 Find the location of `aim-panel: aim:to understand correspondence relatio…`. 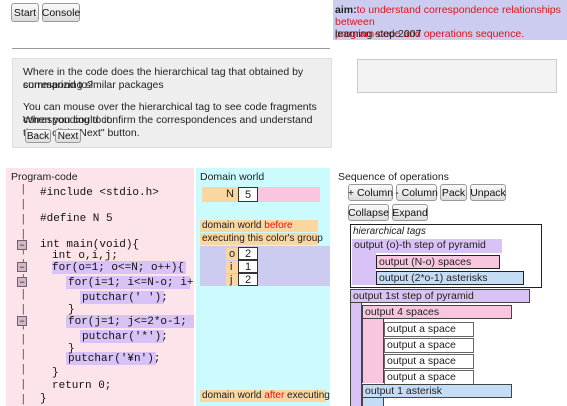

aim-panel: aim:to understand correspondence relatio… is located at coordinates (450, 20).